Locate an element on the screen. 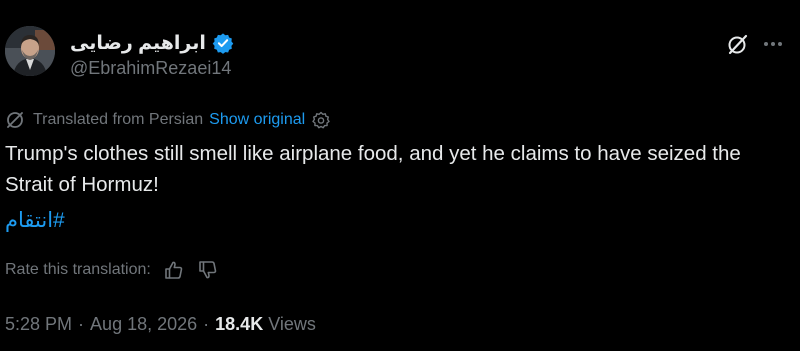 This screenshot has height=351, width=800. show-original-link: Show original is located at coordinates (257, 120).